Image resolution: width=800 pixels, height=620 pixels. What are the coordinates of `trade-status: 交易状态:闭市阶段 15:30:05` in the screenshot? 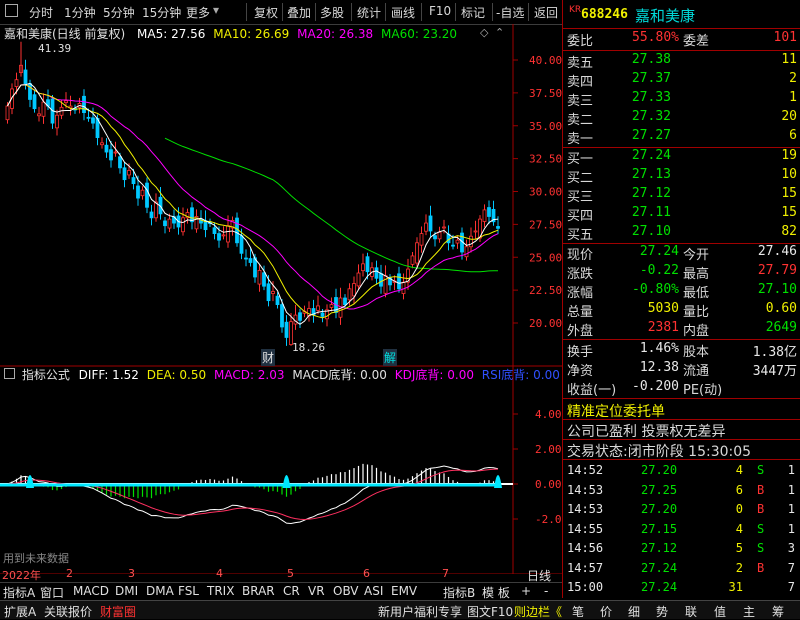 It's located at (659, 452).